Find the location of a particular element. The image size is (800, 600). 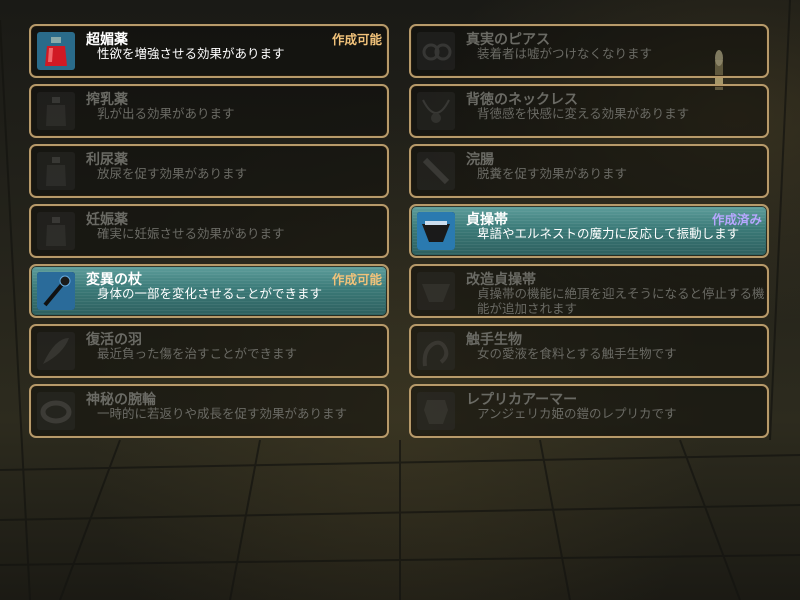

item-card-0: 超媚薬 作成可能 性欲を増強させる効果があります is located at coordinates (209, 51).